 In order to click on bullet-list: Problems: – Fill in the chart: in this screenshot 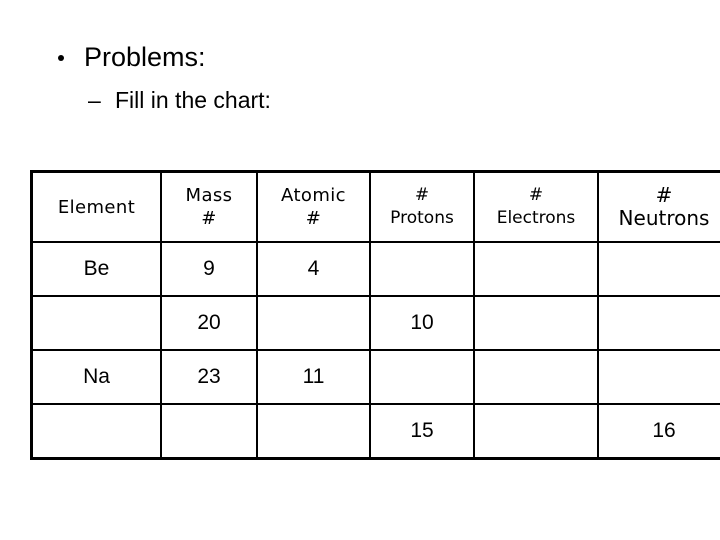, I will do `click(360, 77)`.